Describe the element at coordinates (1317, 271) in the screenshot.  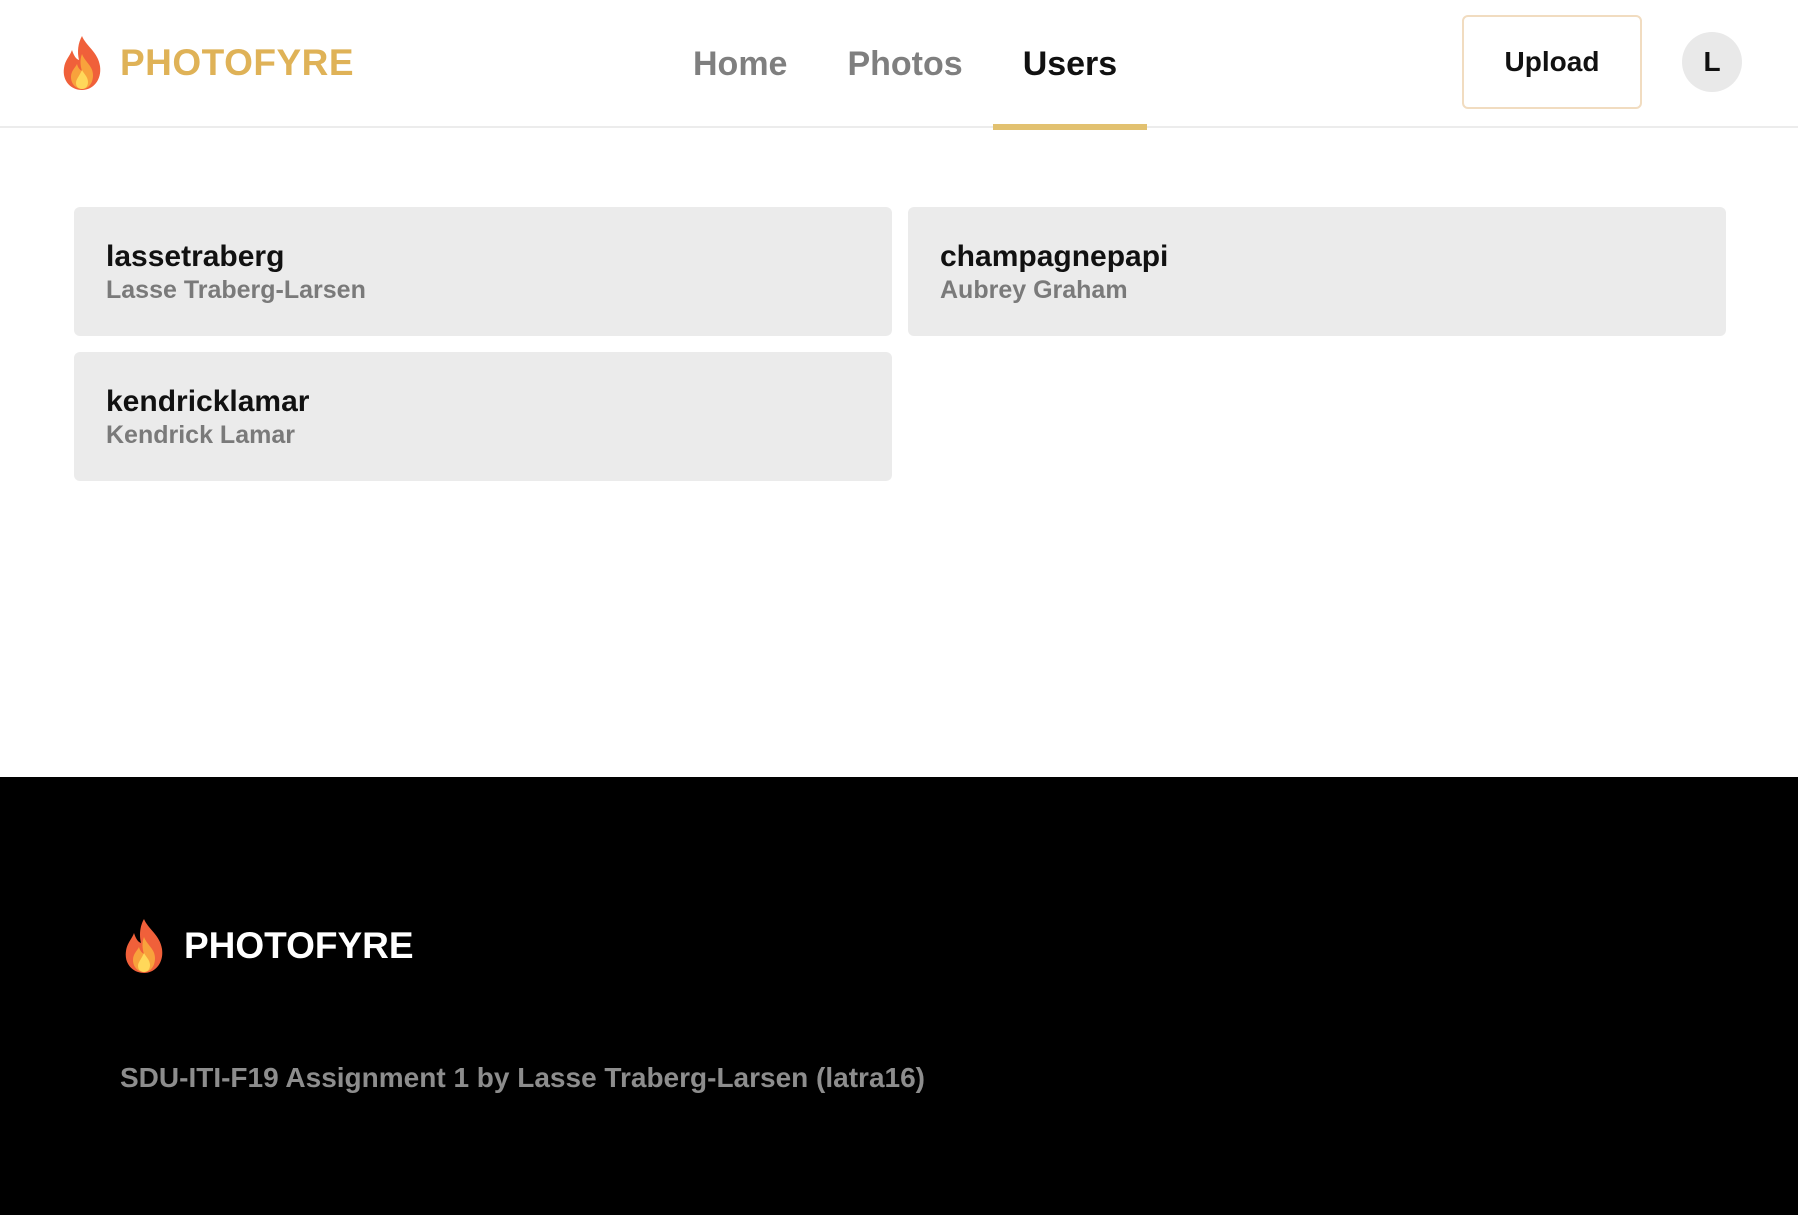
I see `user-card: champagnepapi Aubrey Graham` at that location.